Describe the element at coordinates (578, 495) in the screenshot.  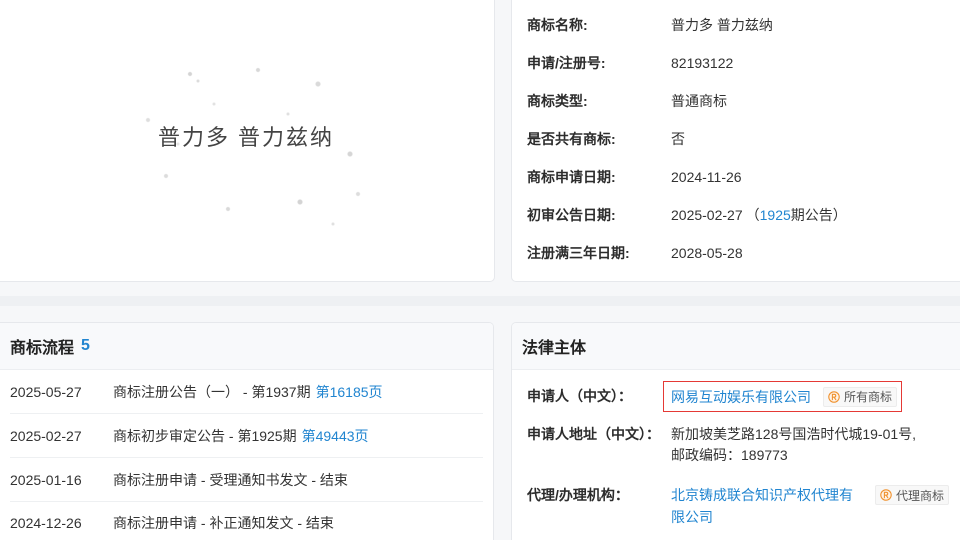
I see `agency-label: 代理/办理机构：` at that location.